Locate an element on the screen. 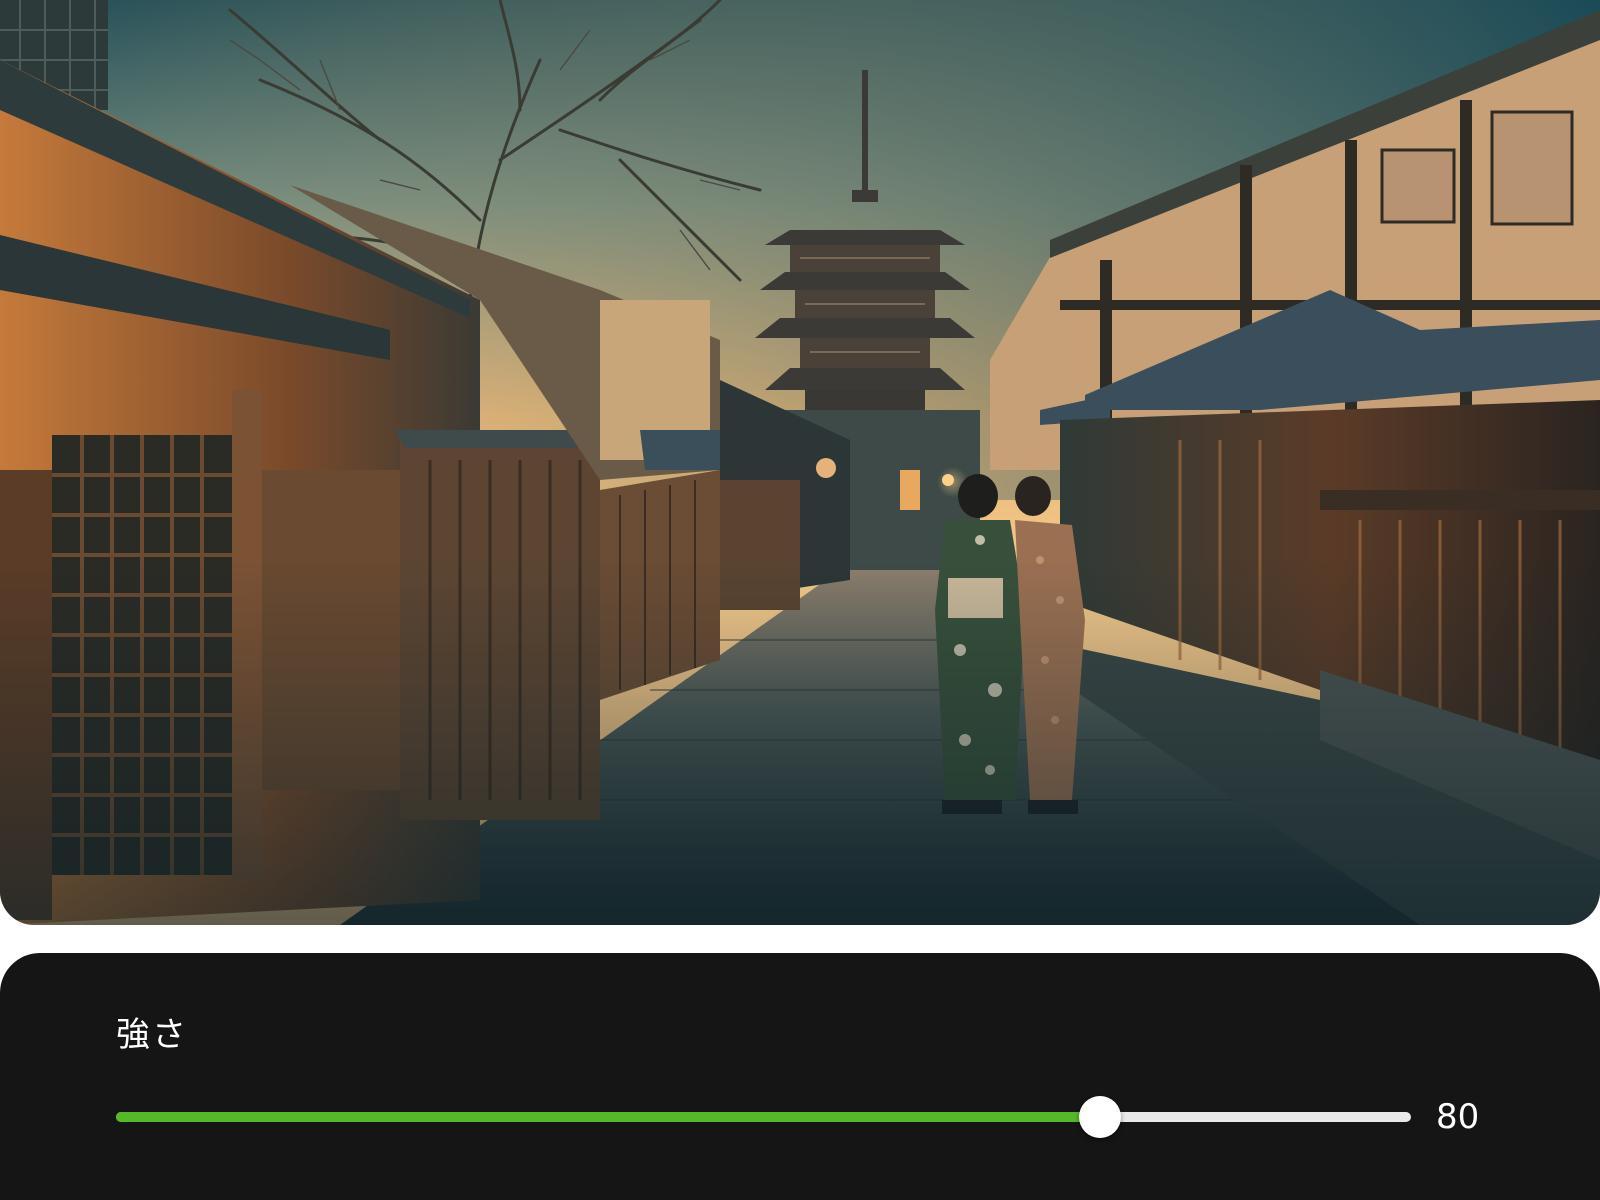 Image resolution: width=1600 pixels, height=1200 pixels. slider-track is located at coordinates (763, 1117).